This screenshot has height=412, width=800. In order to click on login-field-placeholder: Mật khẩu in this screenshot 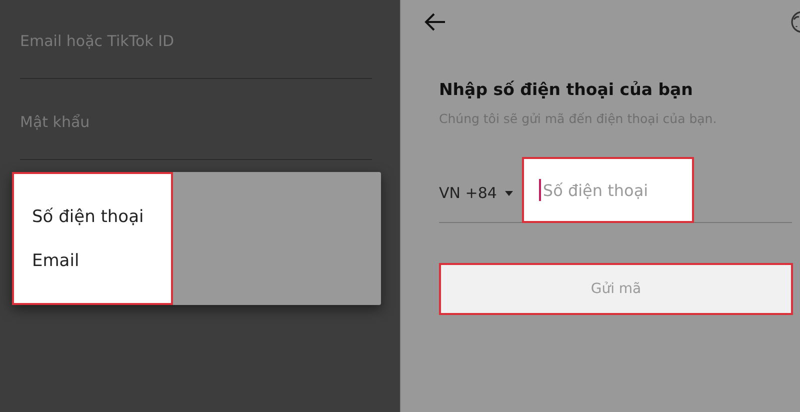, I will do `click(55, 122)`.